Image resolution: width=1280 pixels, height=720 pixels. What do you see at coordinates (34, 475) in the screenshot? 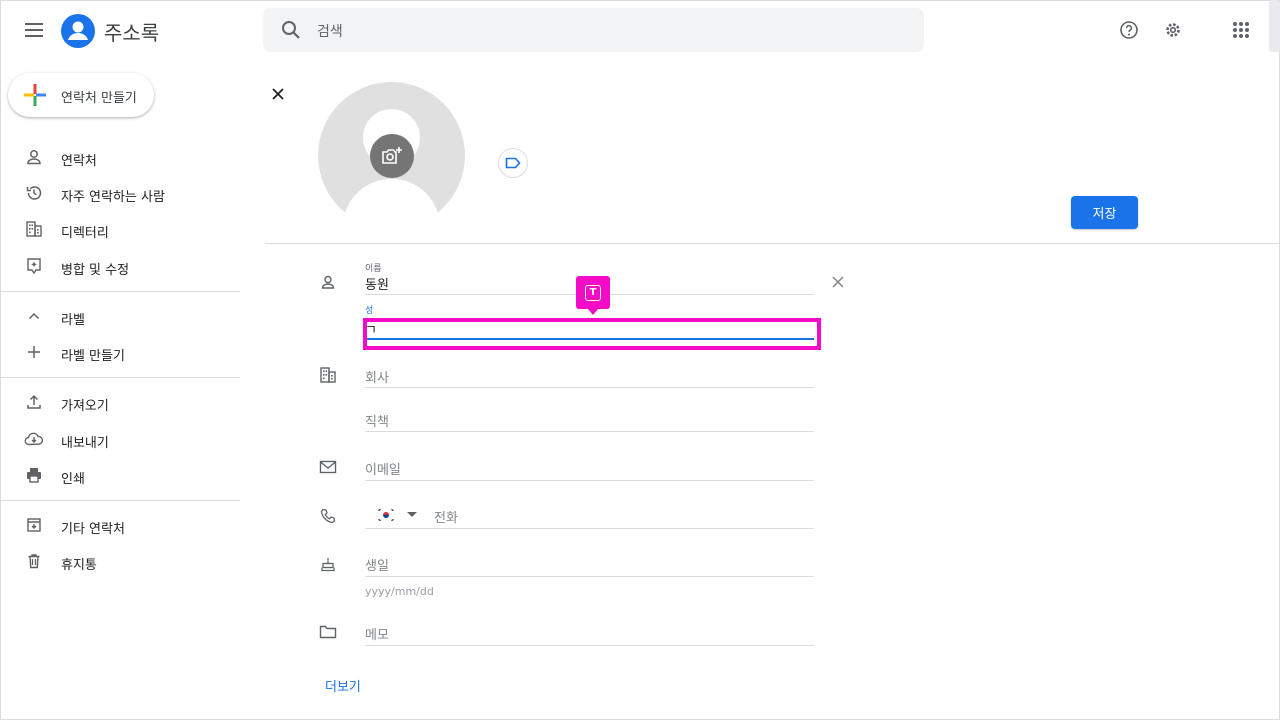
I see `print-icon` at bounding box center [34, 475].